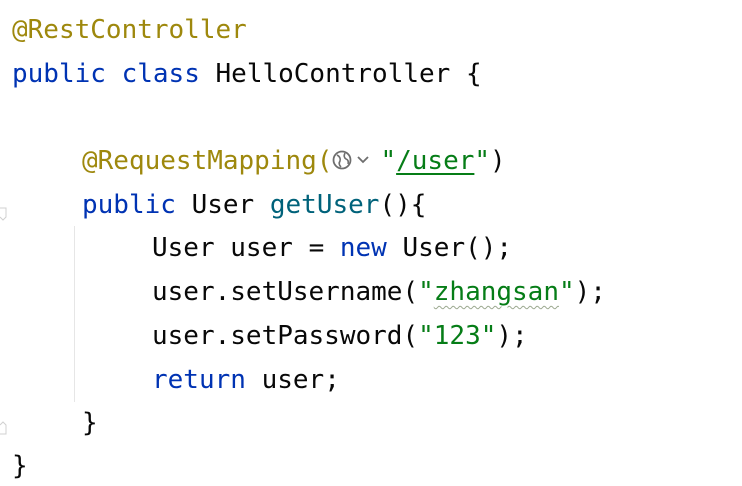 The image size is (742, 486). I want to click on code-line-1: @RestController, so click(129, 30).